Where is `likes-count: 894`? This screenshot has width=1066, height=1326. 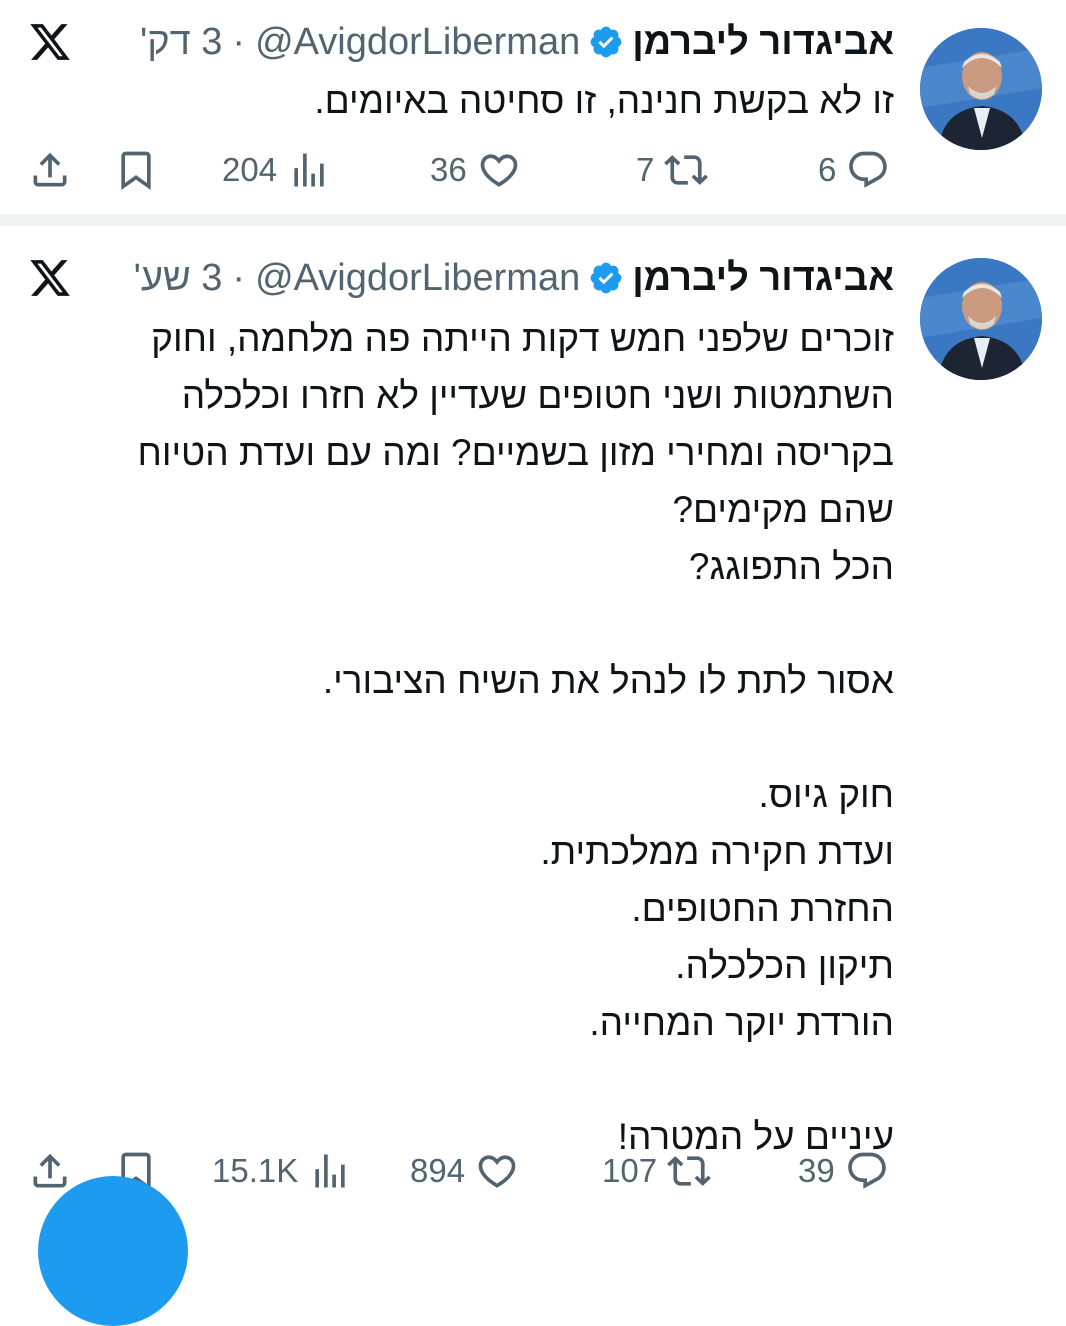
likes-count: 894 is located at coordinates (438, 1170).